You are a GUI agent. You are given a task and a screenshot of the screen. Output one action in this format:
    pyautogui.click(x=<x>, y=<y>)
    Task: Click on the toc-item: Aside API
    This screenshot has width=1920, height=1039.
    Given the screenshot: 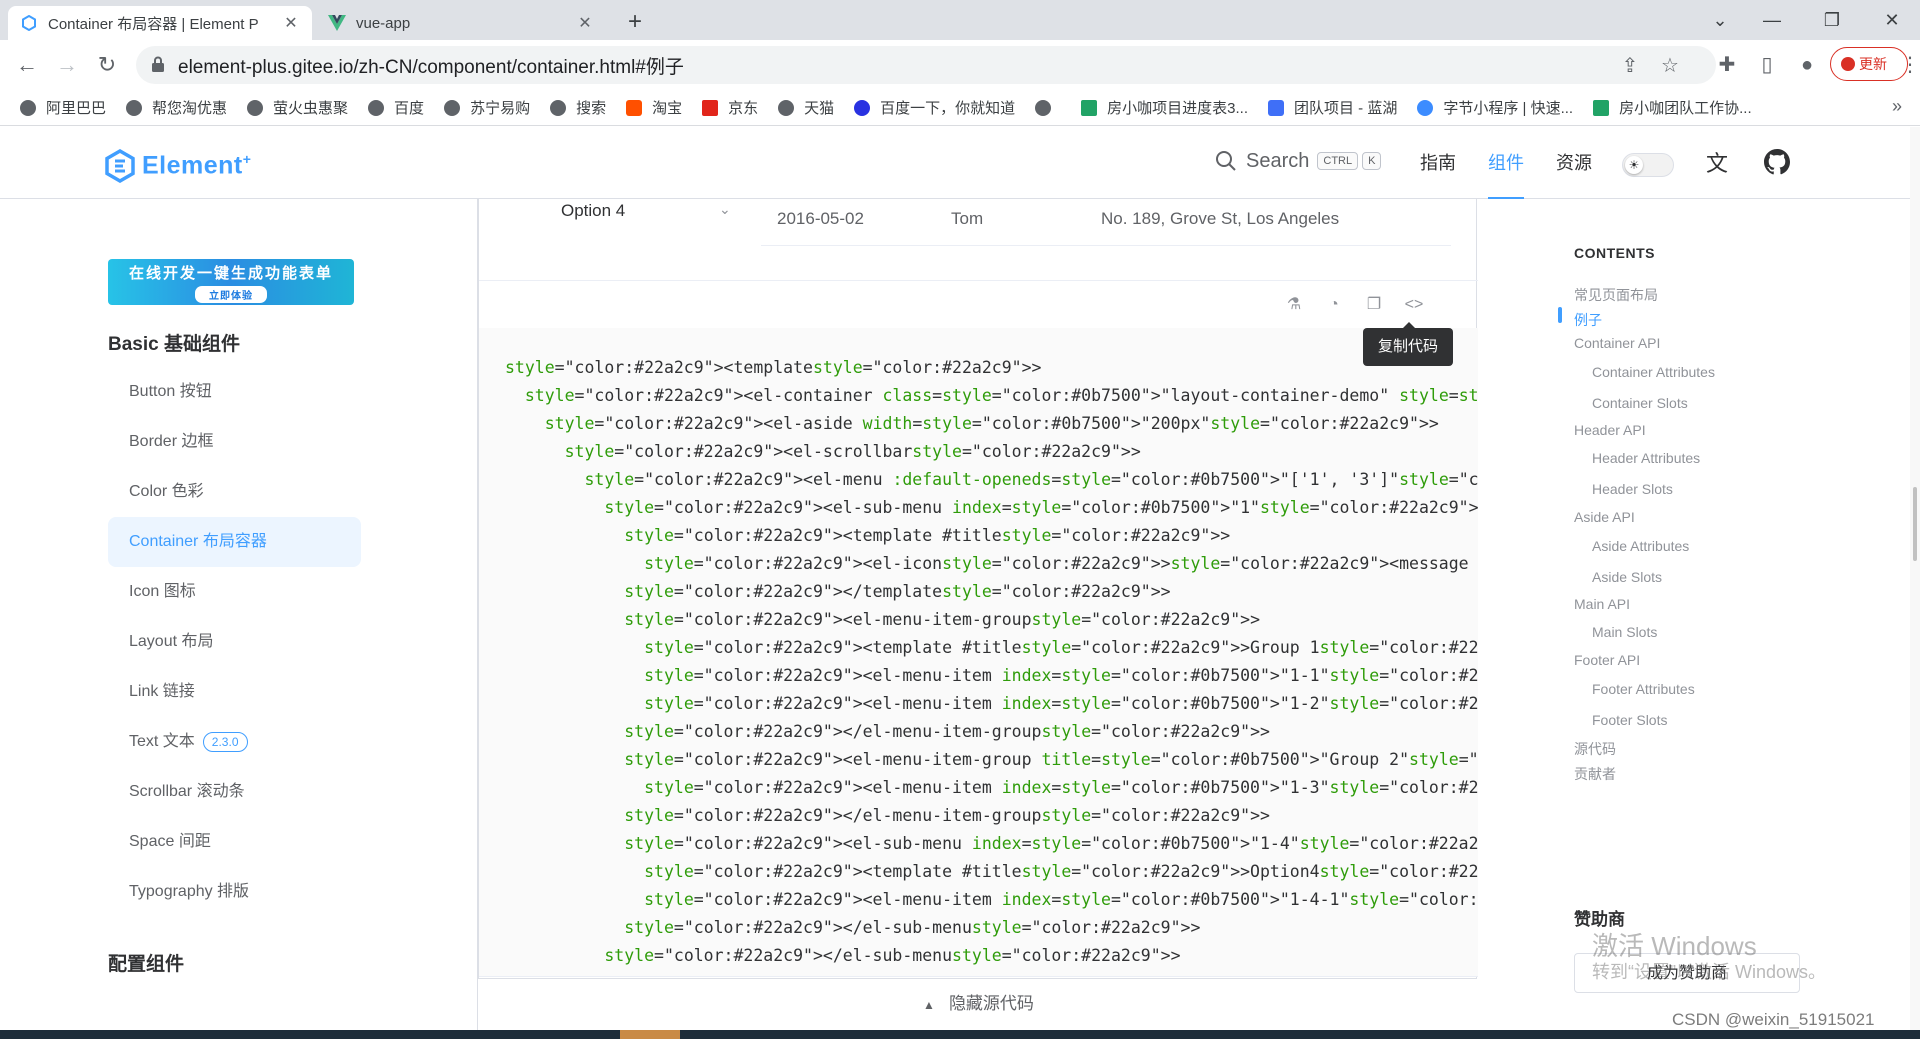 What is the action you would take?
    pyautogui.click(x=1604, y=517)
    